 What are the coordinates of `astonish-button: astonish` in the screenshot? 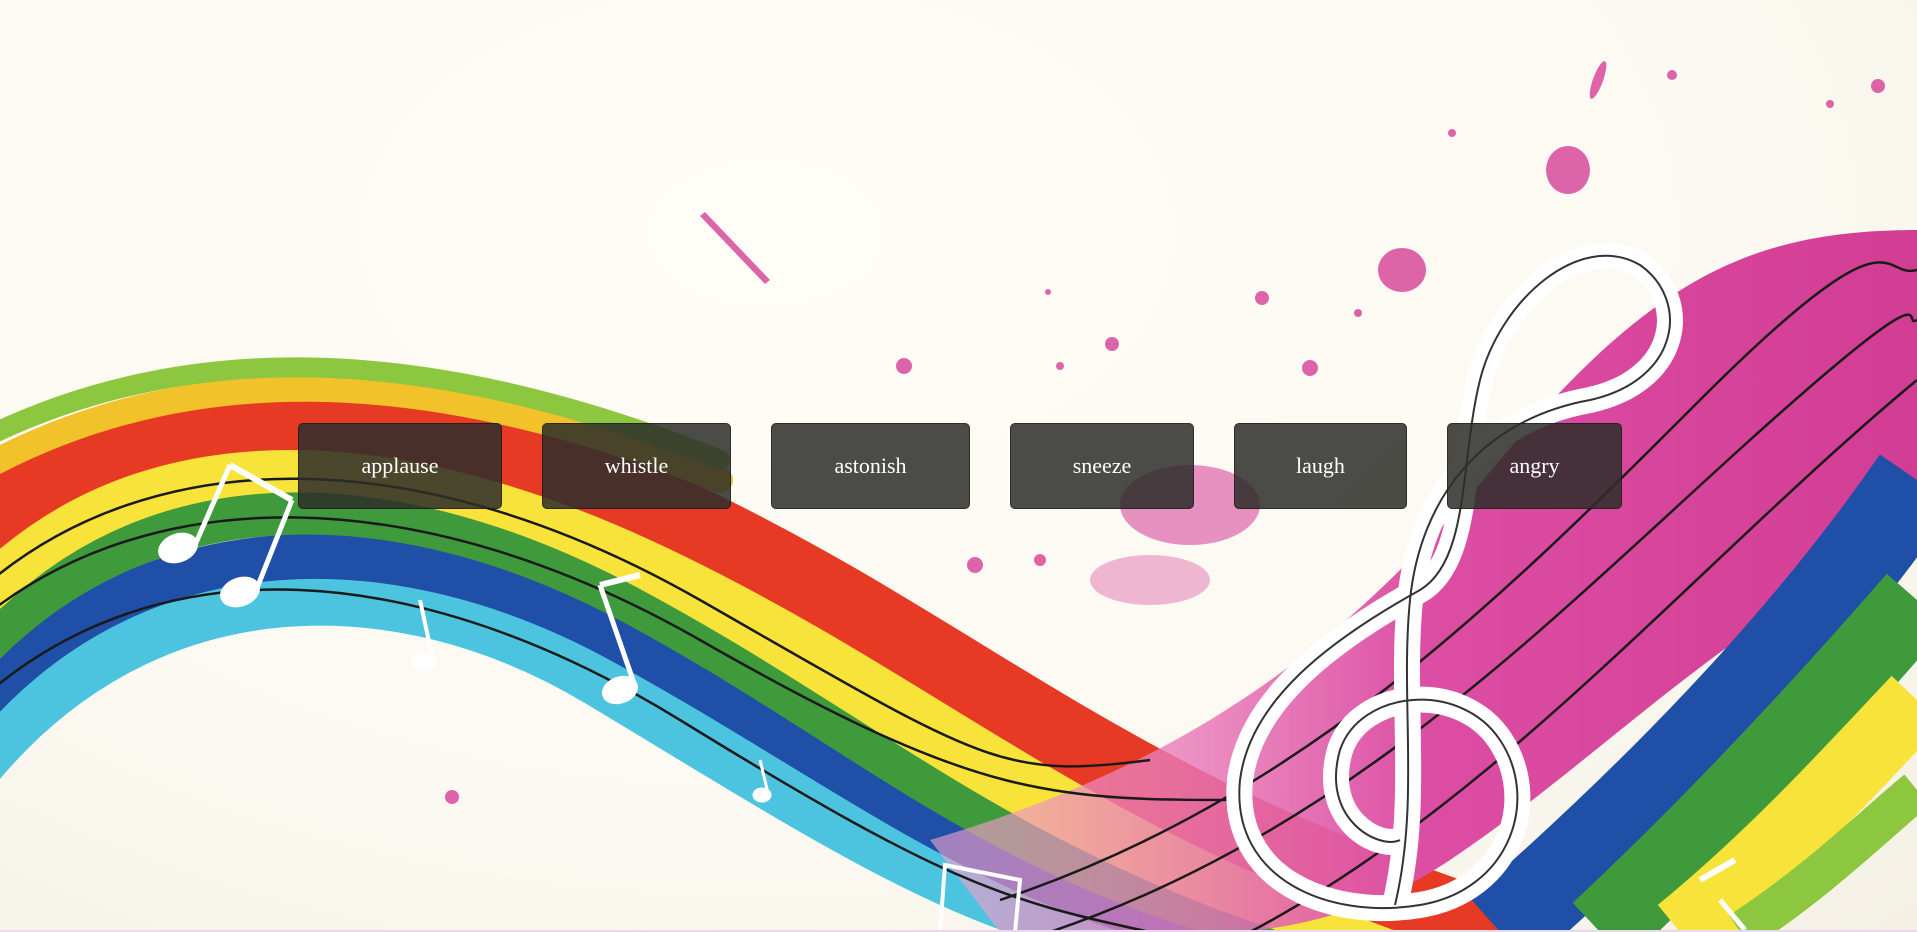 It's located at (870, 466).